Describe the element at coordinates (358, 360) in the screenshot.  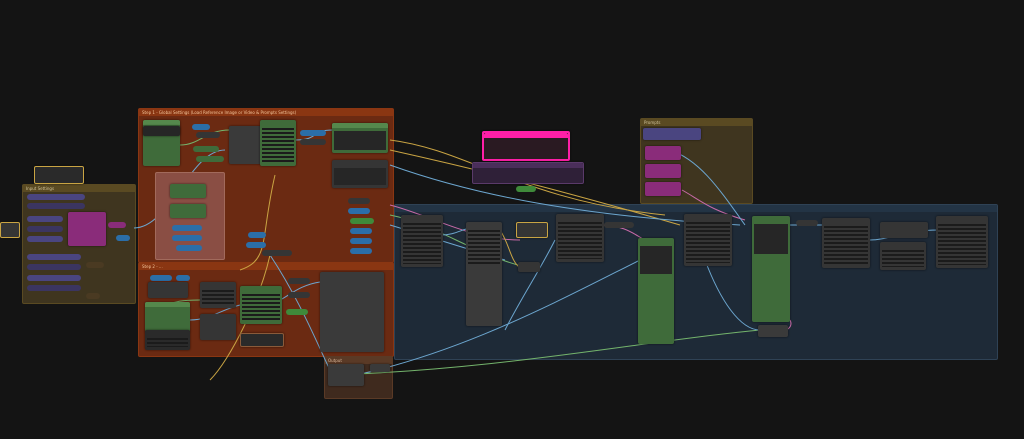
I see `group-title: Output` at that location.